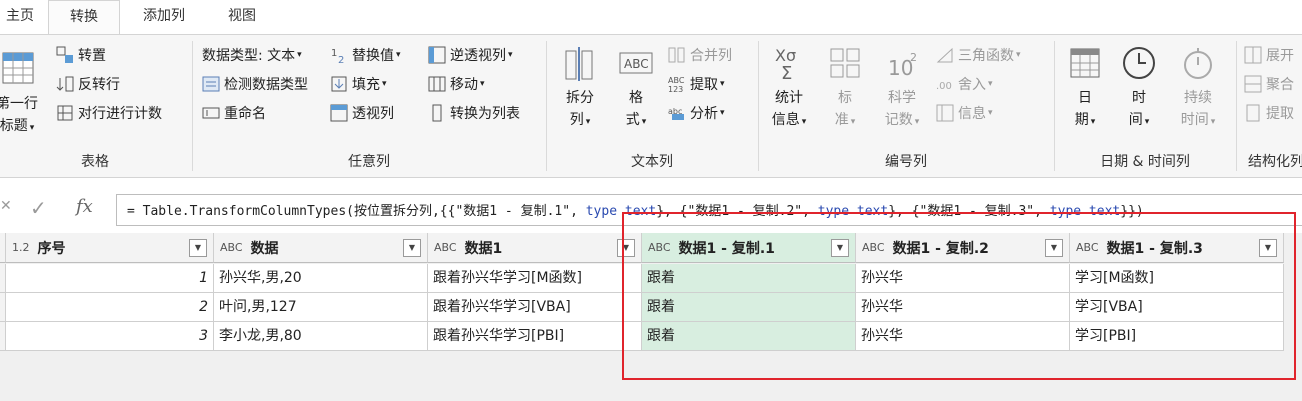 This screenshot has width=1302, height=401. What do you see at coordinates (1085, 63) in the screenshot?
I see `calendar-icon` at bounding box center [1085, 63].